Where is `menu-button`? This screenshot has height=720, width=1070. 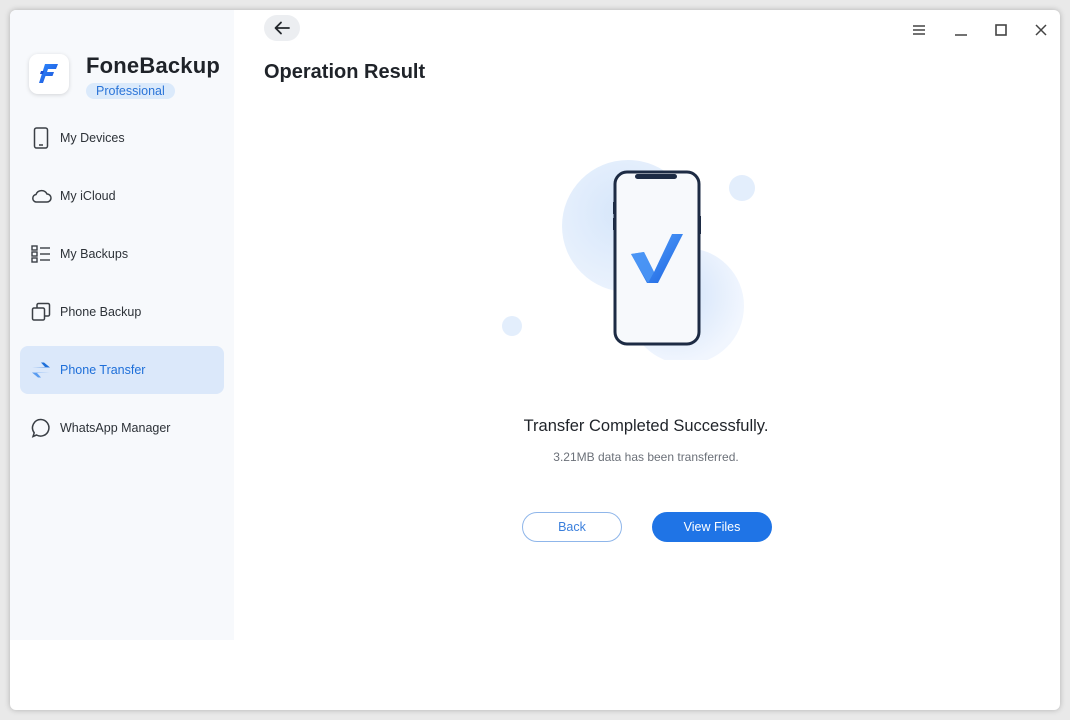
menu-button is located at coordinates (919, 30).